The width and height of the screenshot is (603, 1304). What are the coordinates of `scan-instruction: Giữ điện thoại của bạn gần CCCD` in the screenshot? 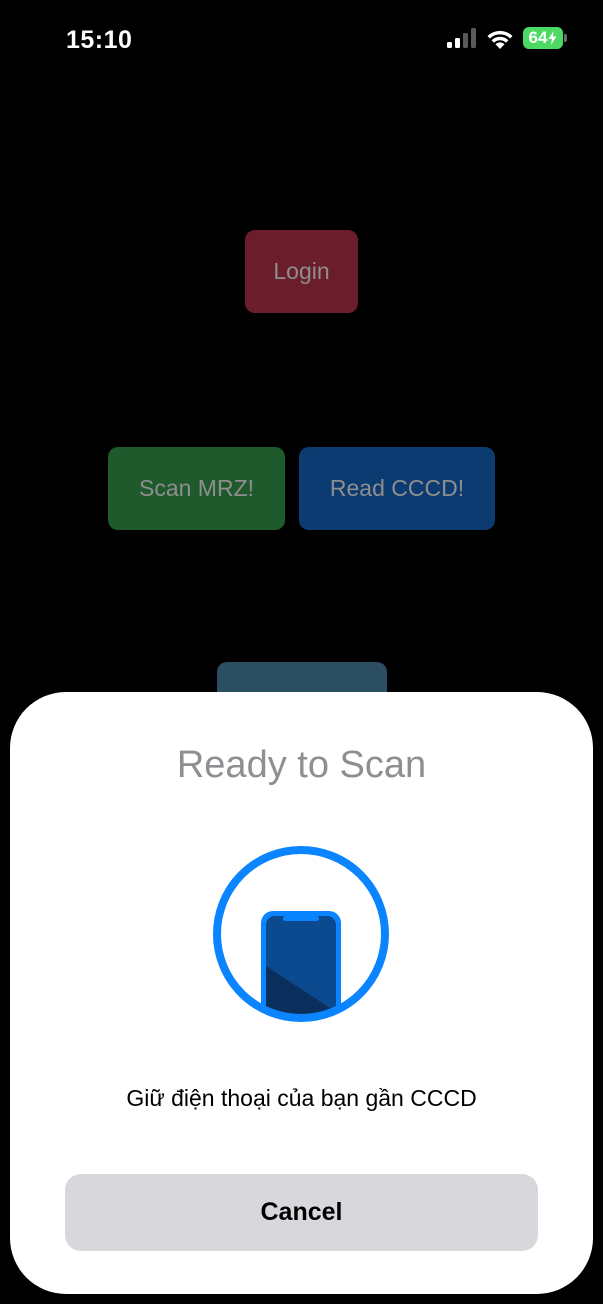 It's located at (301, 1098).